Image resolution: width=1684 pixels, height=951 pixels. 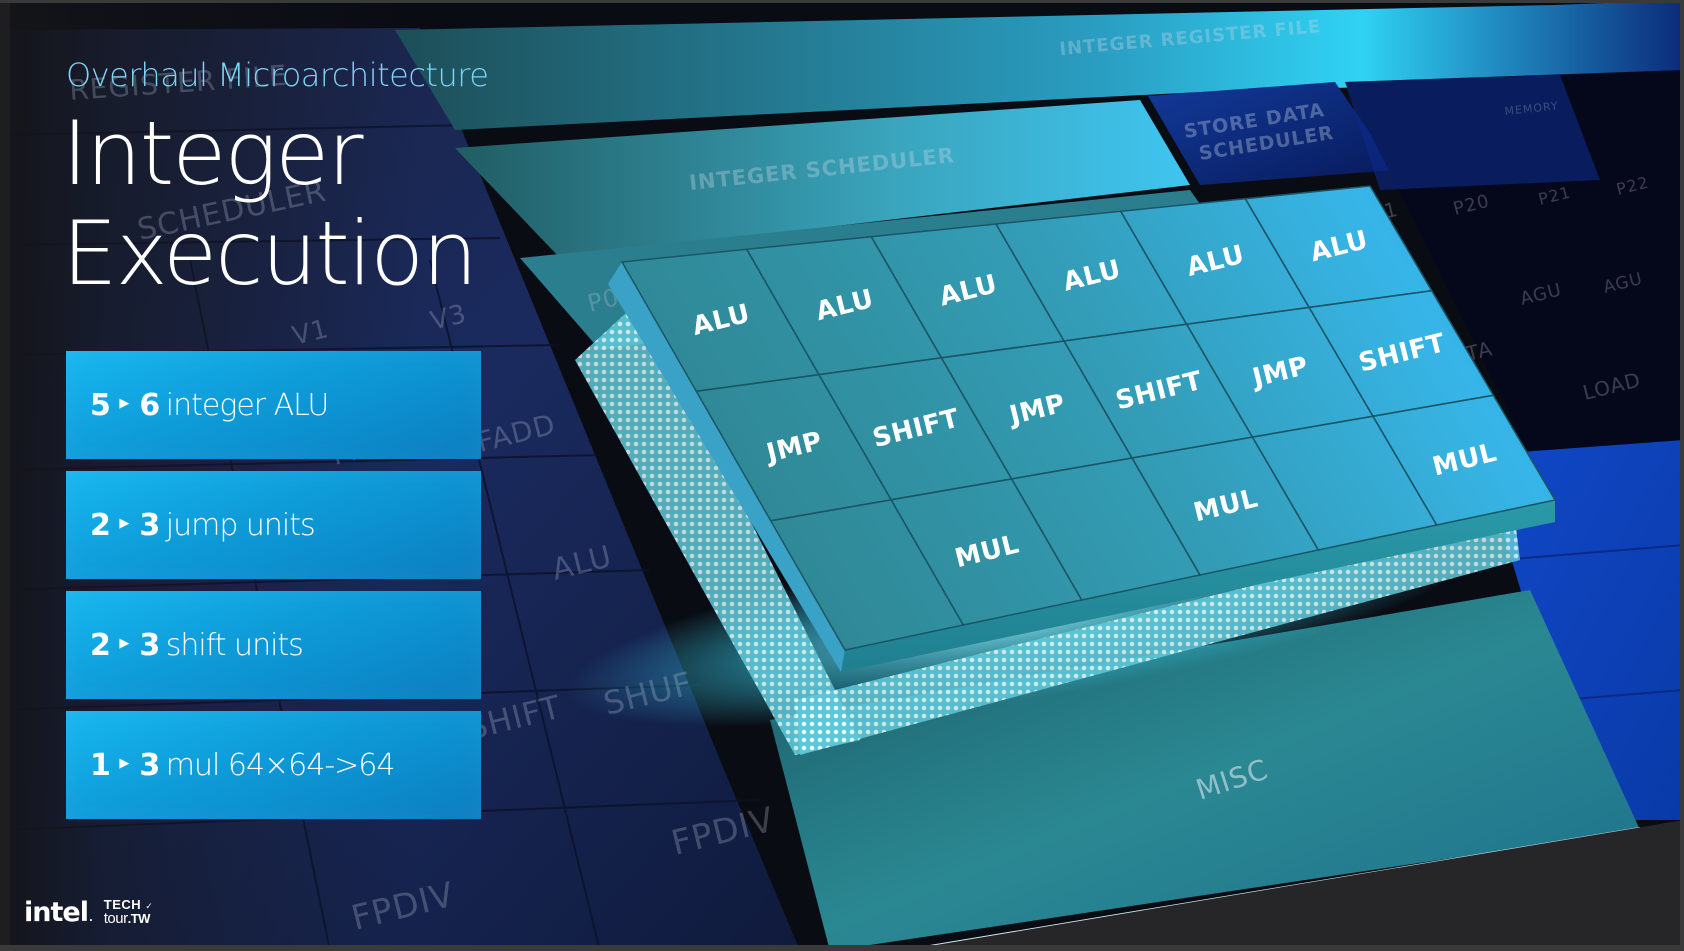 I want to click on slide-title-line-2: Execution, so click(x=270, y=253).